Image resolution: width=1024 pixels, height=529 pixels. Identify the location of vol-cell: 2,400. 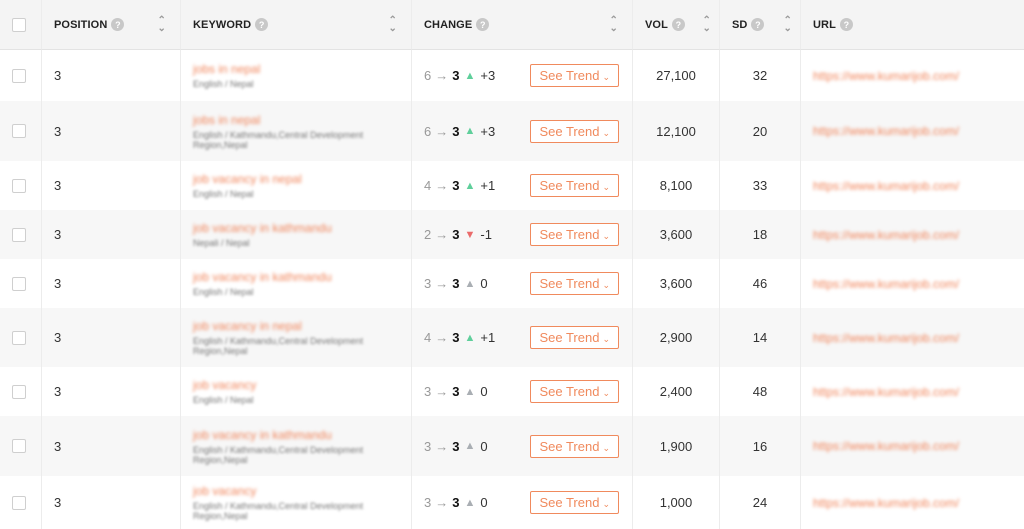
(676, 391).